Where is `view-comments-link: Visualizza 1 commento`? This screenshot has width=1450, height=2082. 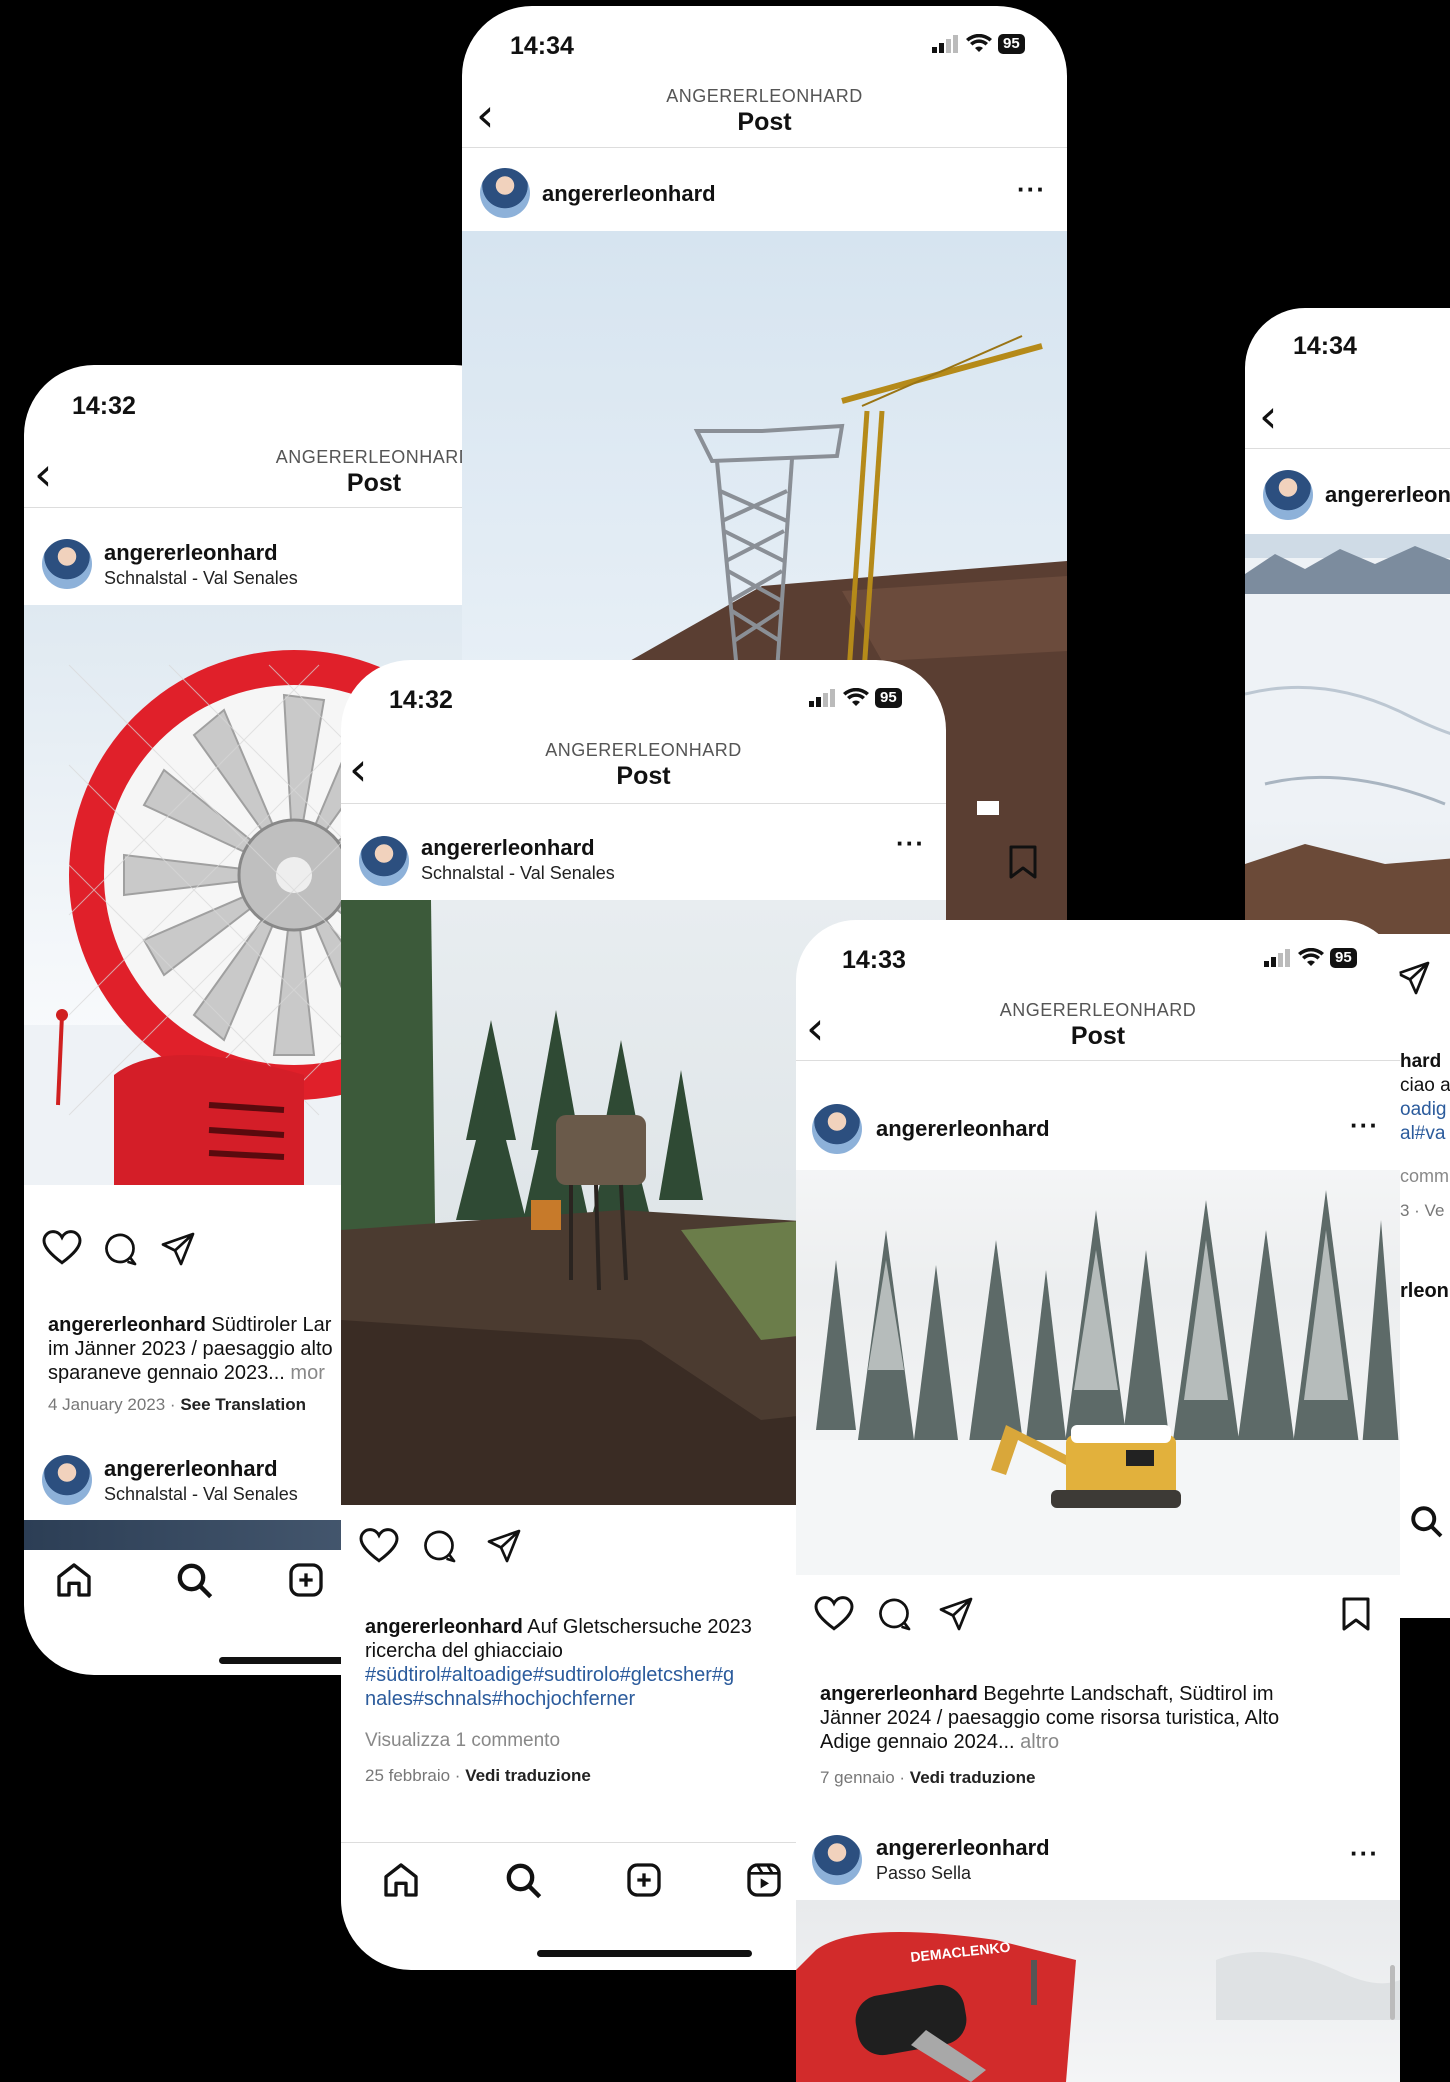 view-comments-link: Visualizza 1 commento is located at coordinates (462, 1741).